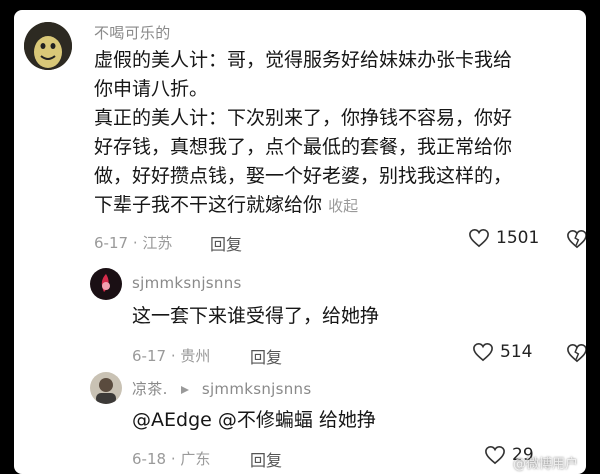  I want to click on comment-line: 你申请八折。, so click(151, 89).